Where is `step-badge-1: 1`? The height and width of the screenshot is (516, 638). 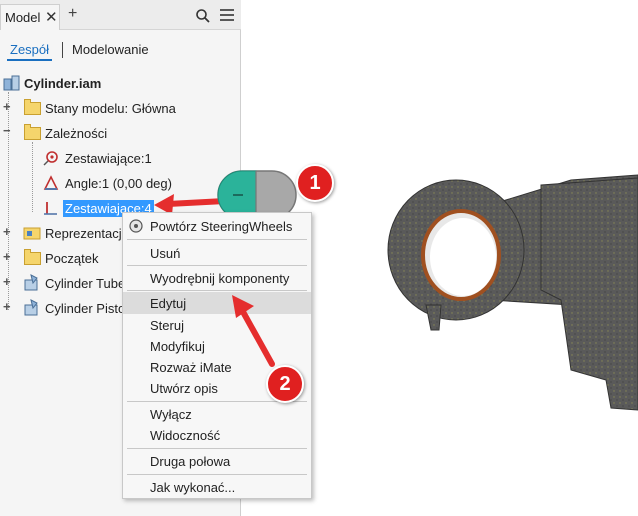
step-badge-1: 1 is located at coordinates (315, 183).